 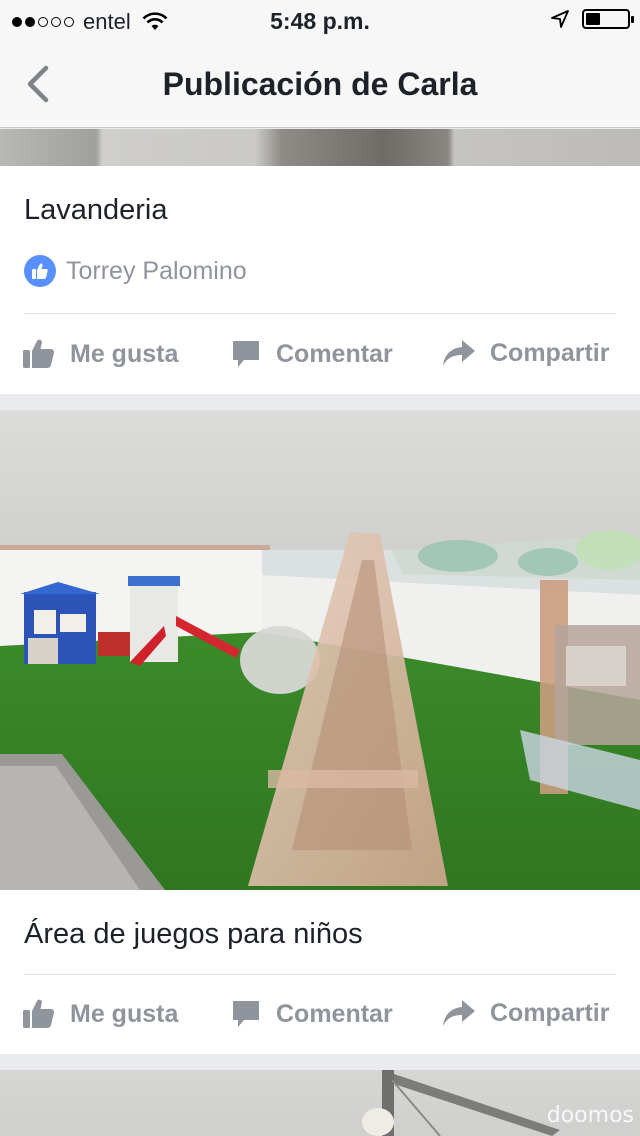 I want to click on watermark: doomos, so click(x=590, y=1115).